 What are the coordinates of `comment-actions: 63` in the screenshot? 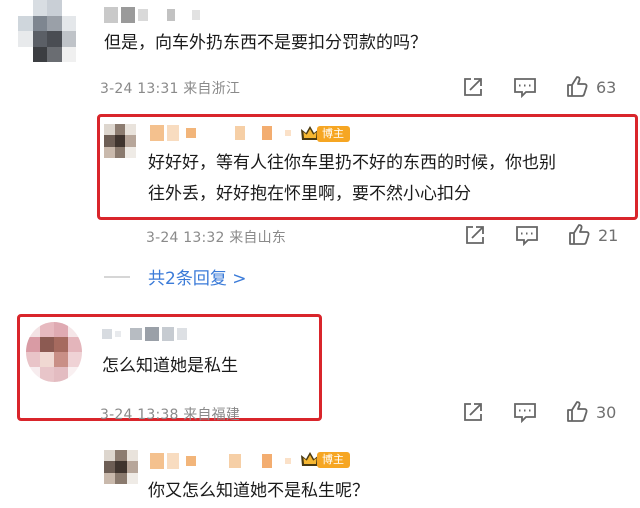 It's located at (538, 87).